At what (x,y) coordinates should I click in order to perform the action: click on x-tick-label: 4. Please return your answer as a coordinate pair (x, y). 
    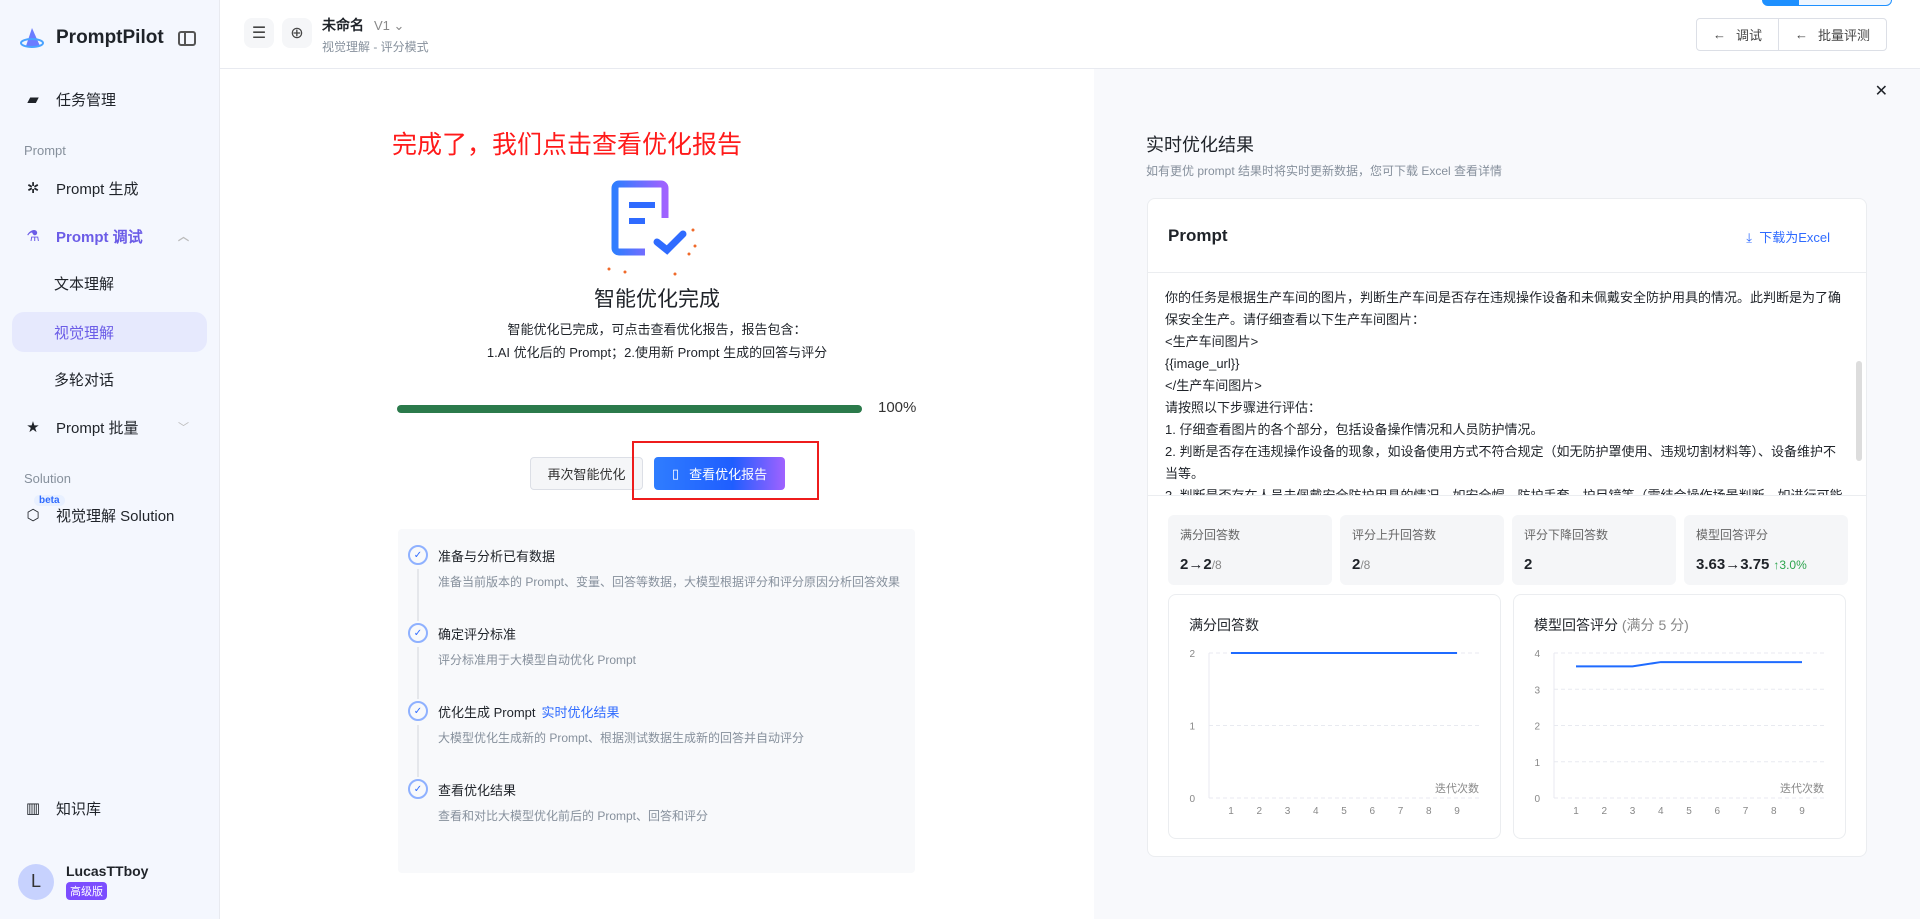
    Looking at the image, I should click on (1661, 811).